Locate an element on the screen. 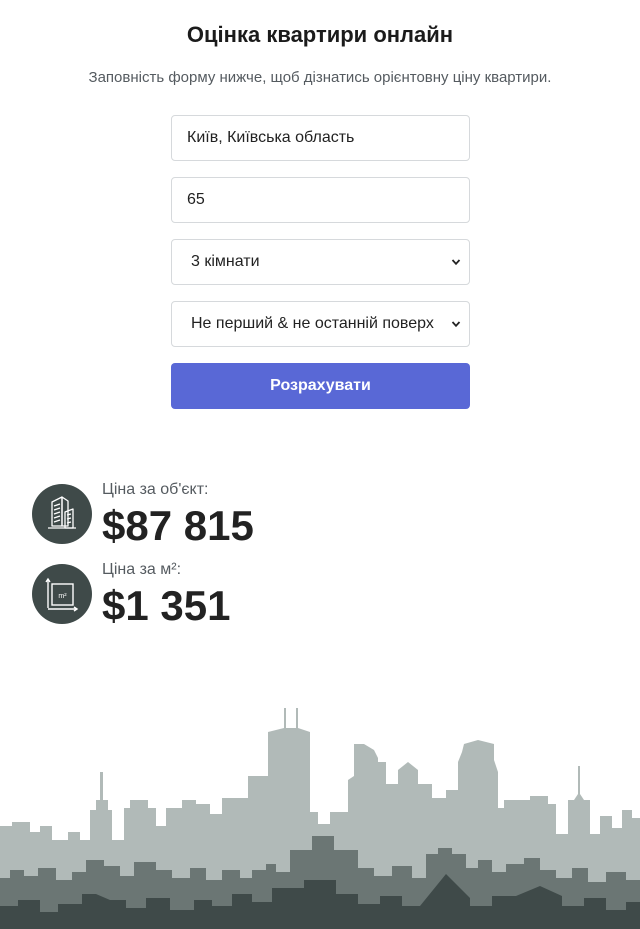  location-input is located at coordinates (320, 138).